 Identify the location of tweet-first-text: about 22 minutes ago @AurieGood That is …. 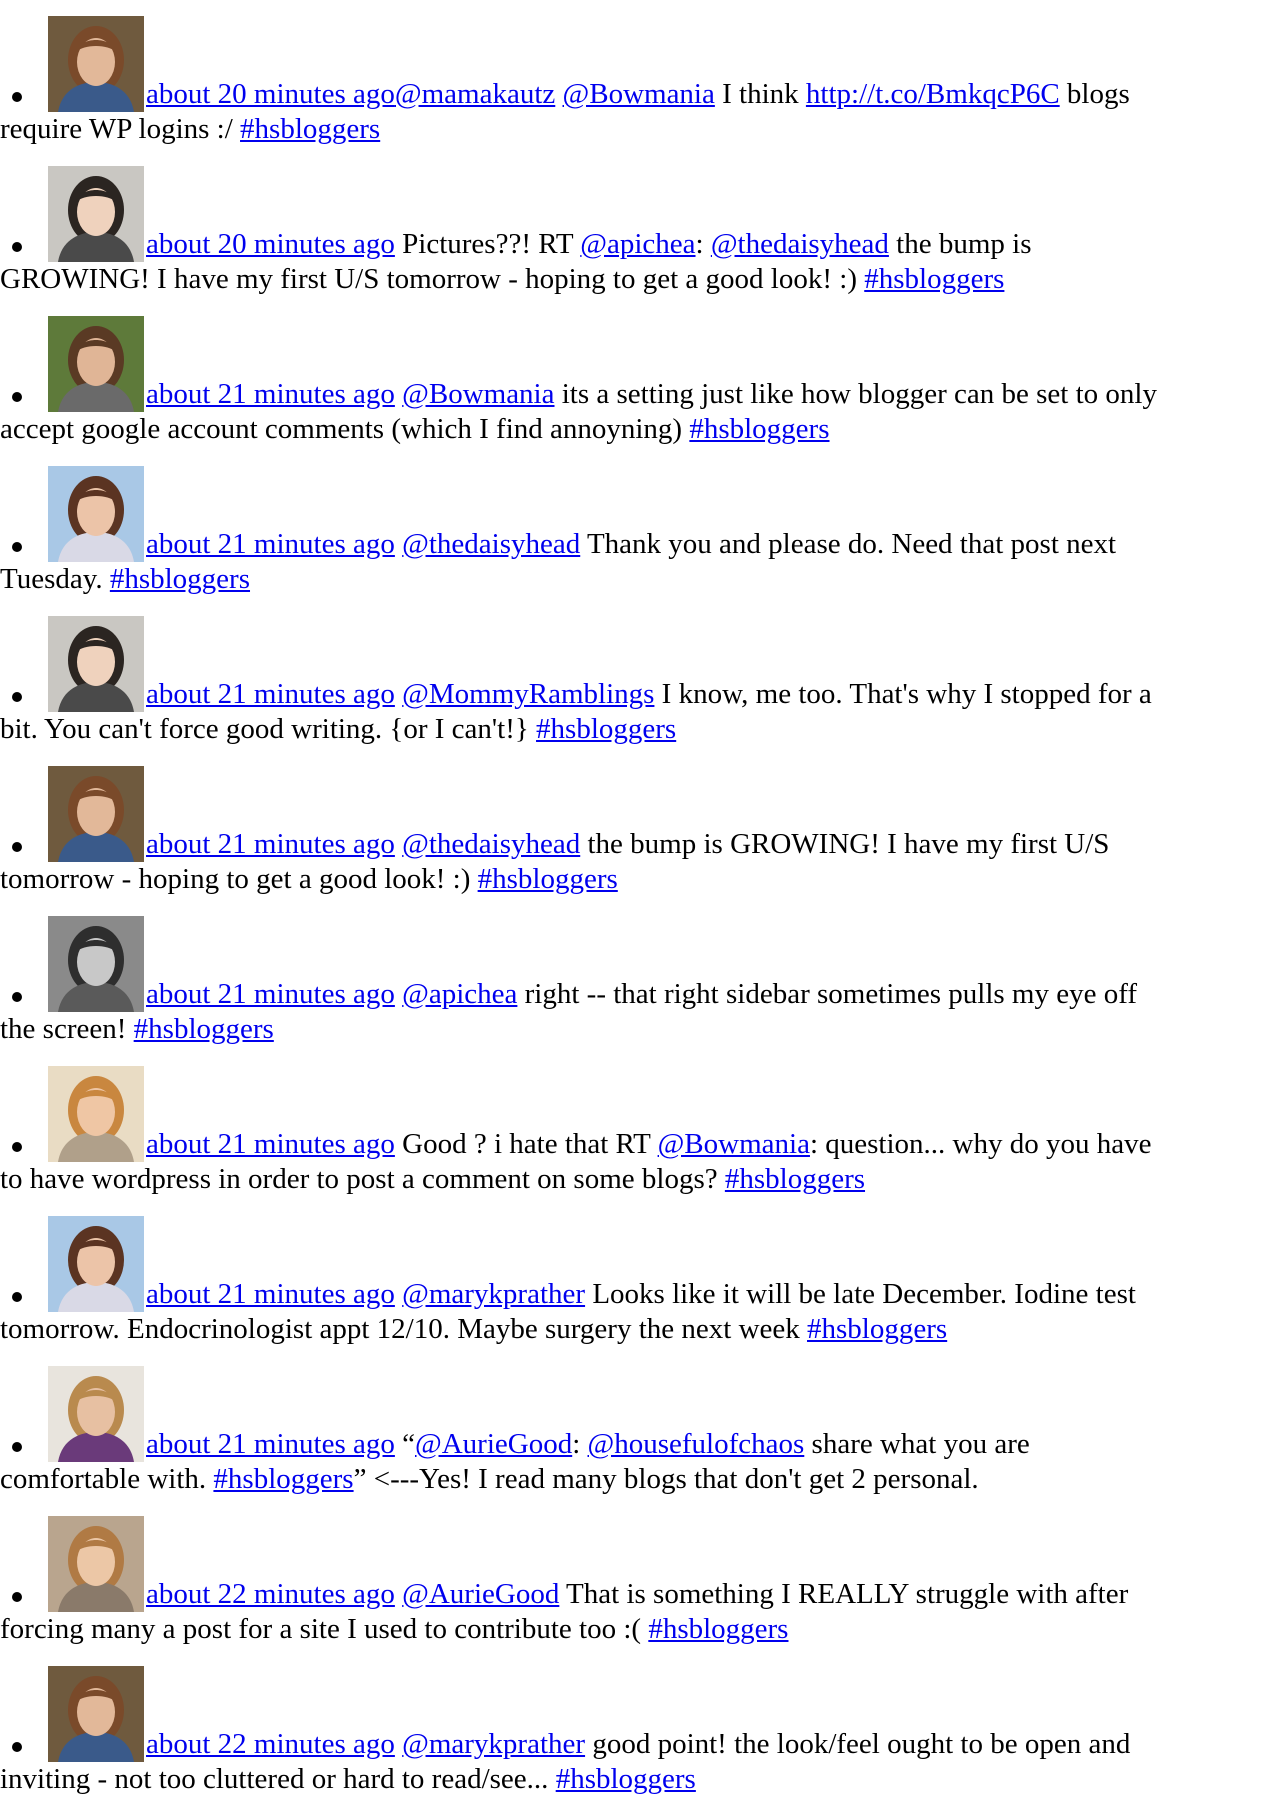
(637, 1594).